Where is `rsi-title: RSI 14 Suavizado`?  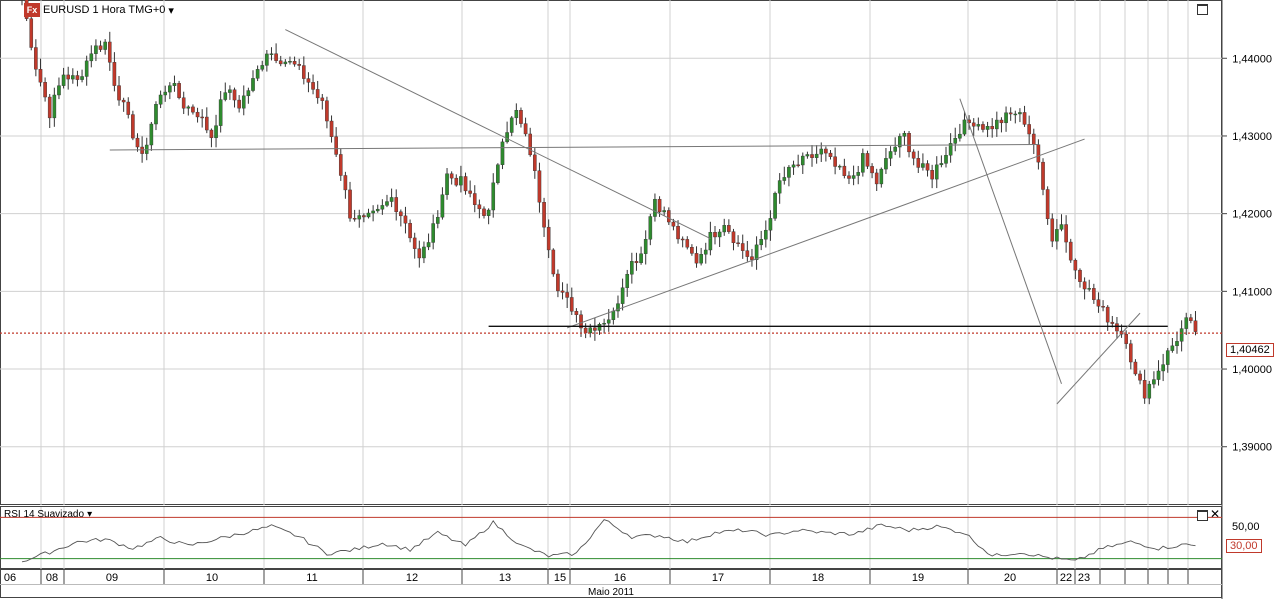
rsi-title: RSI 14 Suavizado is located at coordinates (44, 514).